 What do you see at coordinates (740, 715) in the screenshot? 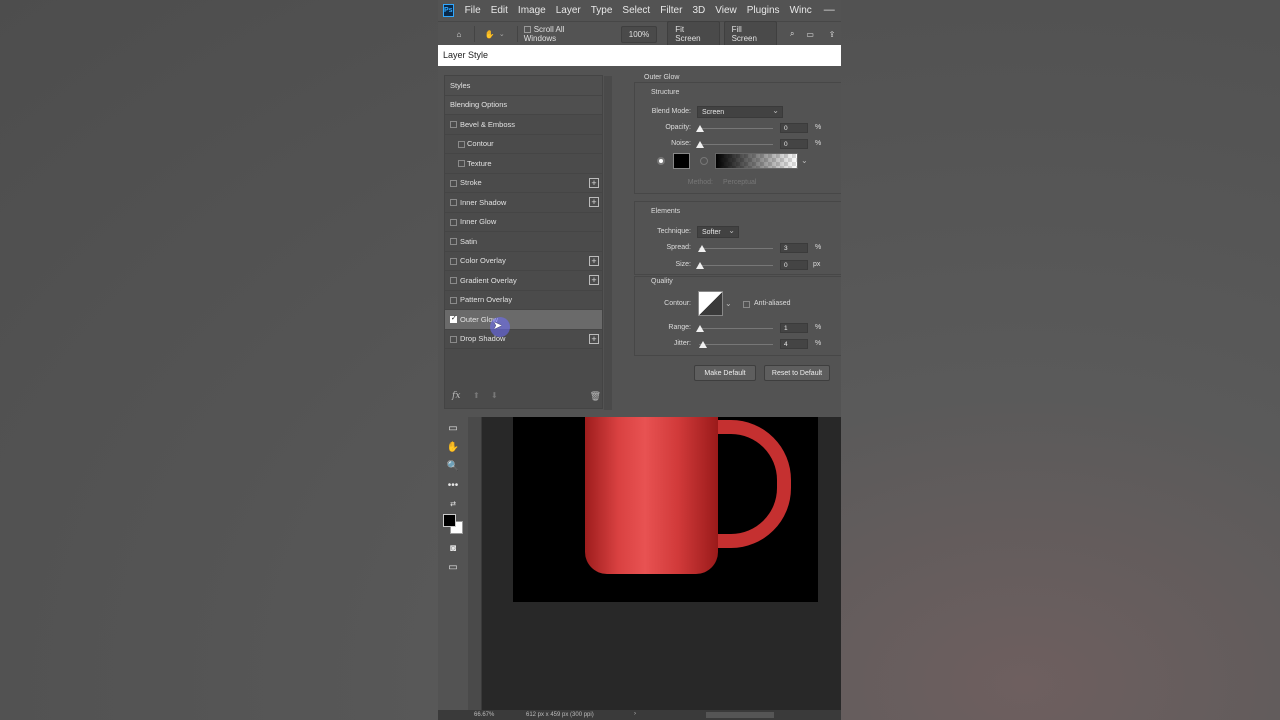
I see `horizontal-scrollbar` at bounding box center [740, 715].